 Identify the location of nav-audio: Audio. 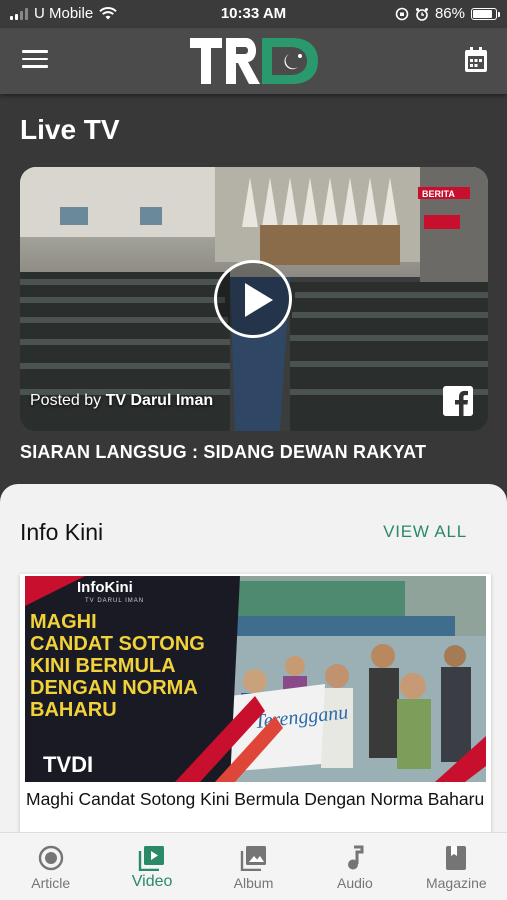
(354, 866).